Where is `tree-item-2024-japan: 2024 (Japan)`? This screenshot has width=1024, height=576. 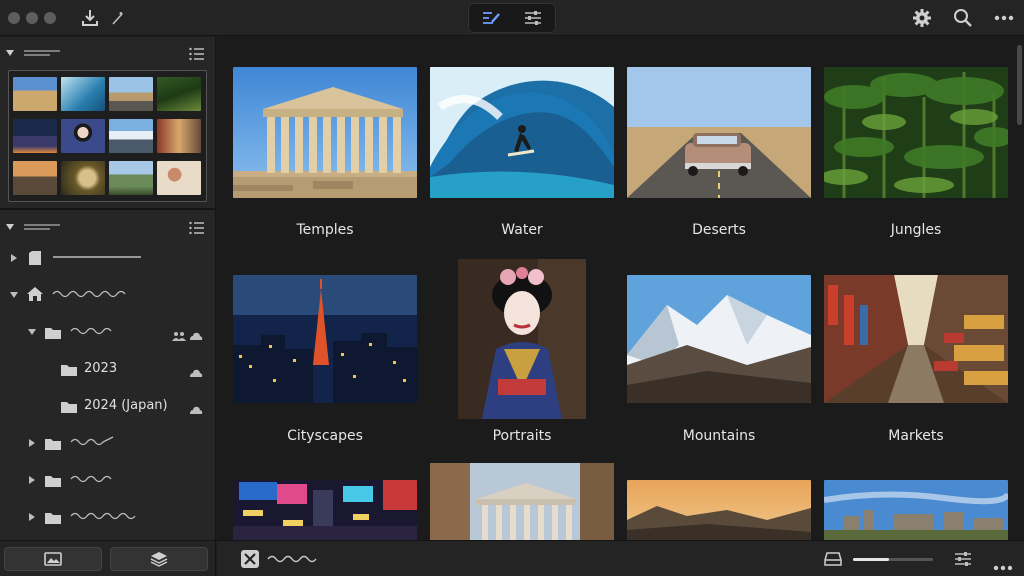
tree-item-2024-japan: 2024 (Japan) is located at coordinates (108, 406).